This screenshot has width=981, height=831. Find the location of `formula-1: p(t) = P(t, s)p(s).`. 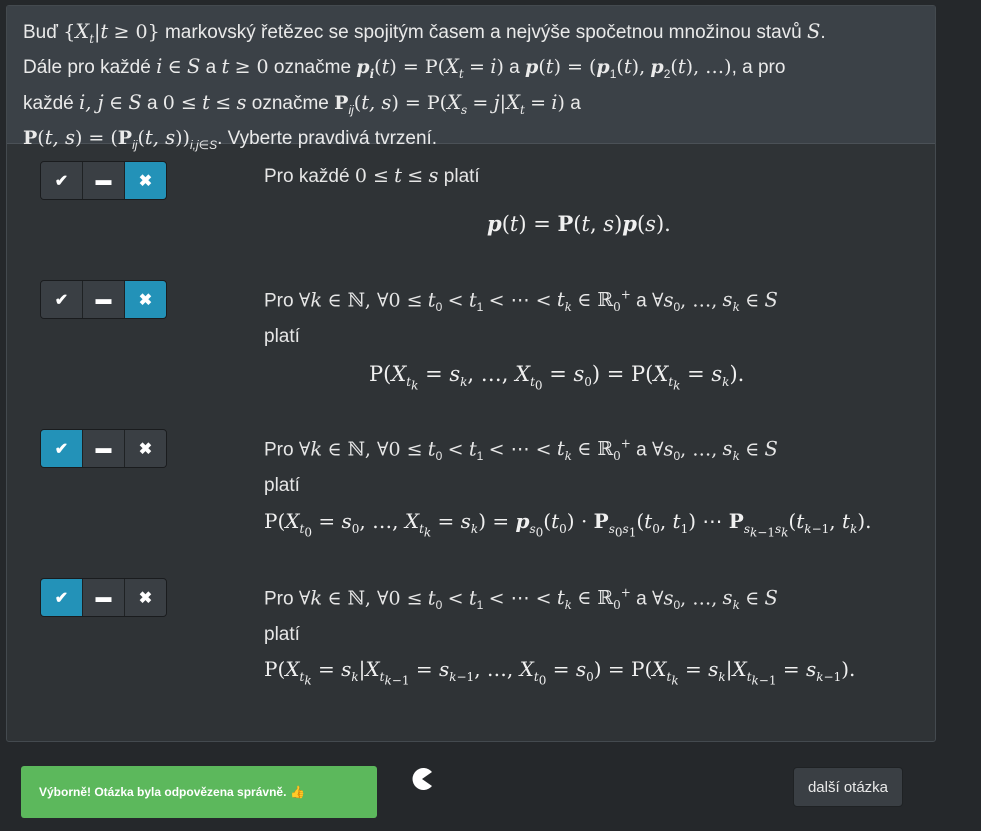

formula-1: p(t) = P(t, s)p(s). is located at coordinates (579, 223).